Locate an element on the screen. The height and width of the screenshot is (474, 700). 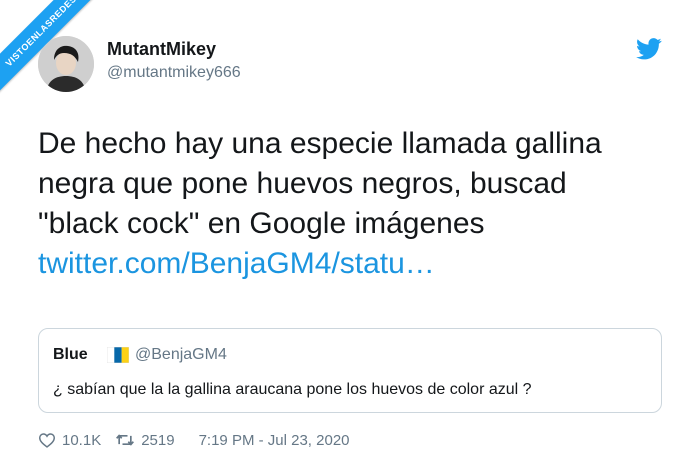
author-handle: @mutantmikey666 is located at coordinates (174, 73).